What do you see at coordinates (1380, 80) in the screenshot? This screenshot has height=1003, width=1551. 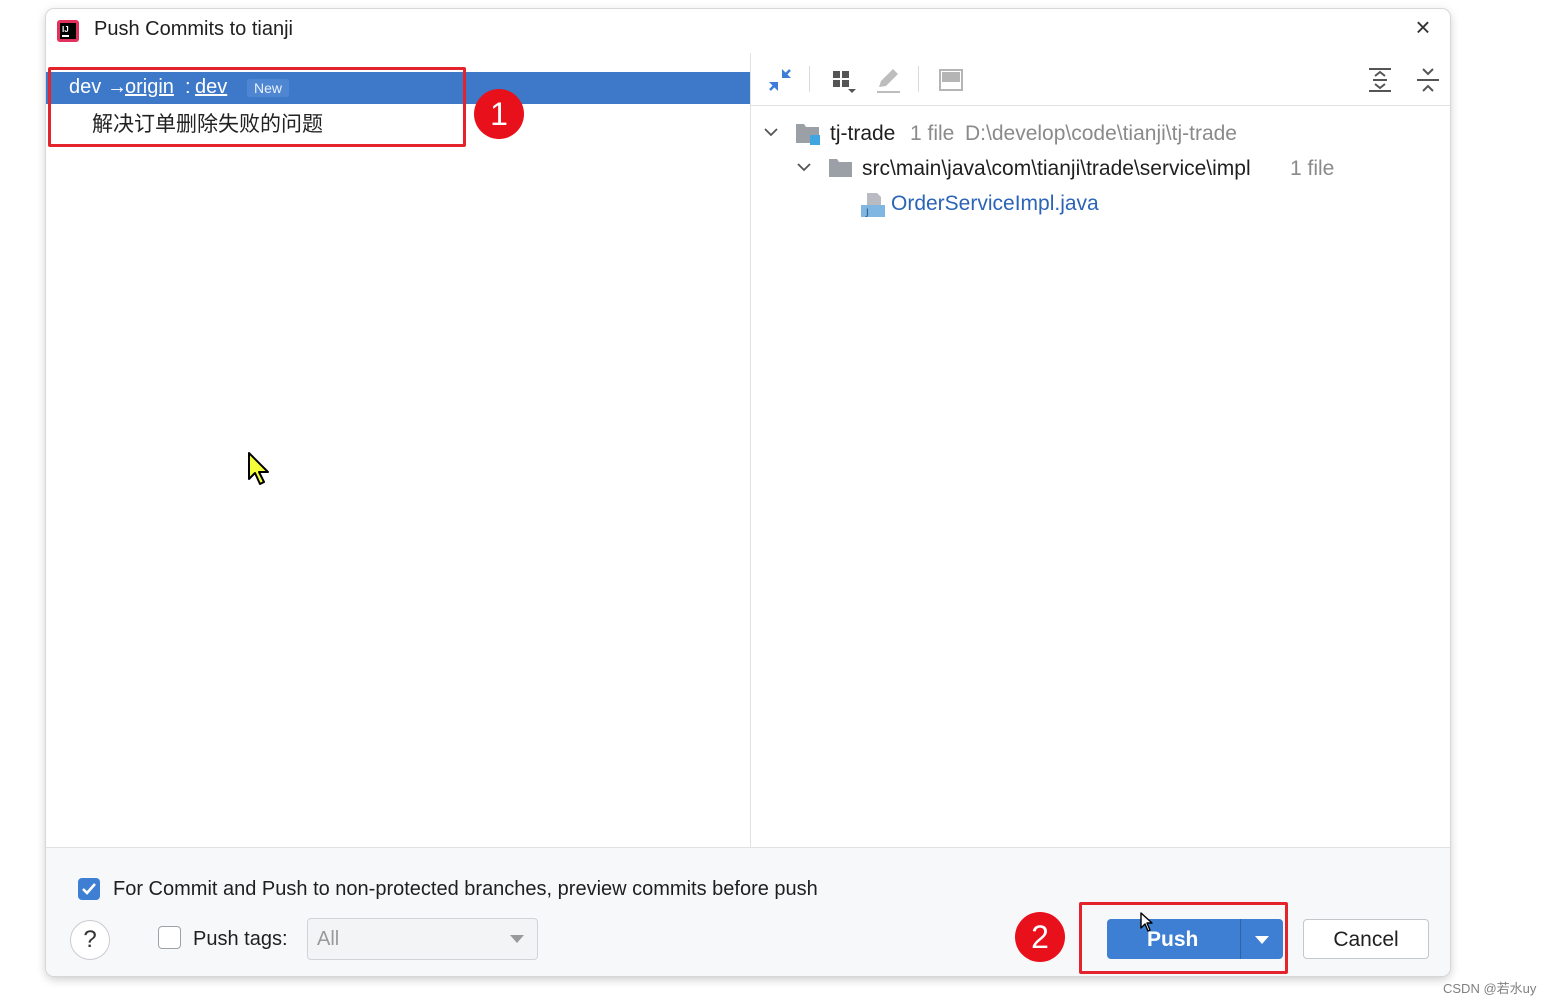 I see `expand-all-icon` at bounding box center [1380, 80].